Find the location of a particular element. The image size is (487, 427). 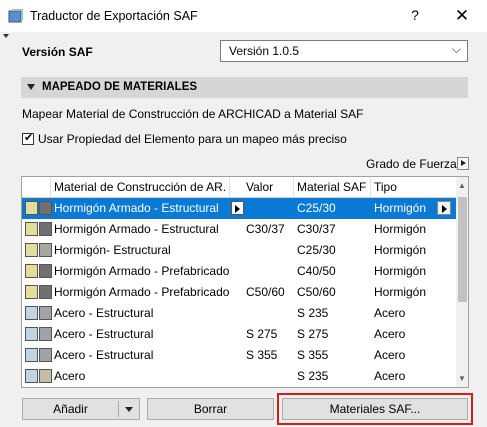

add-button: Añadir is located at coordinates (81, 409).